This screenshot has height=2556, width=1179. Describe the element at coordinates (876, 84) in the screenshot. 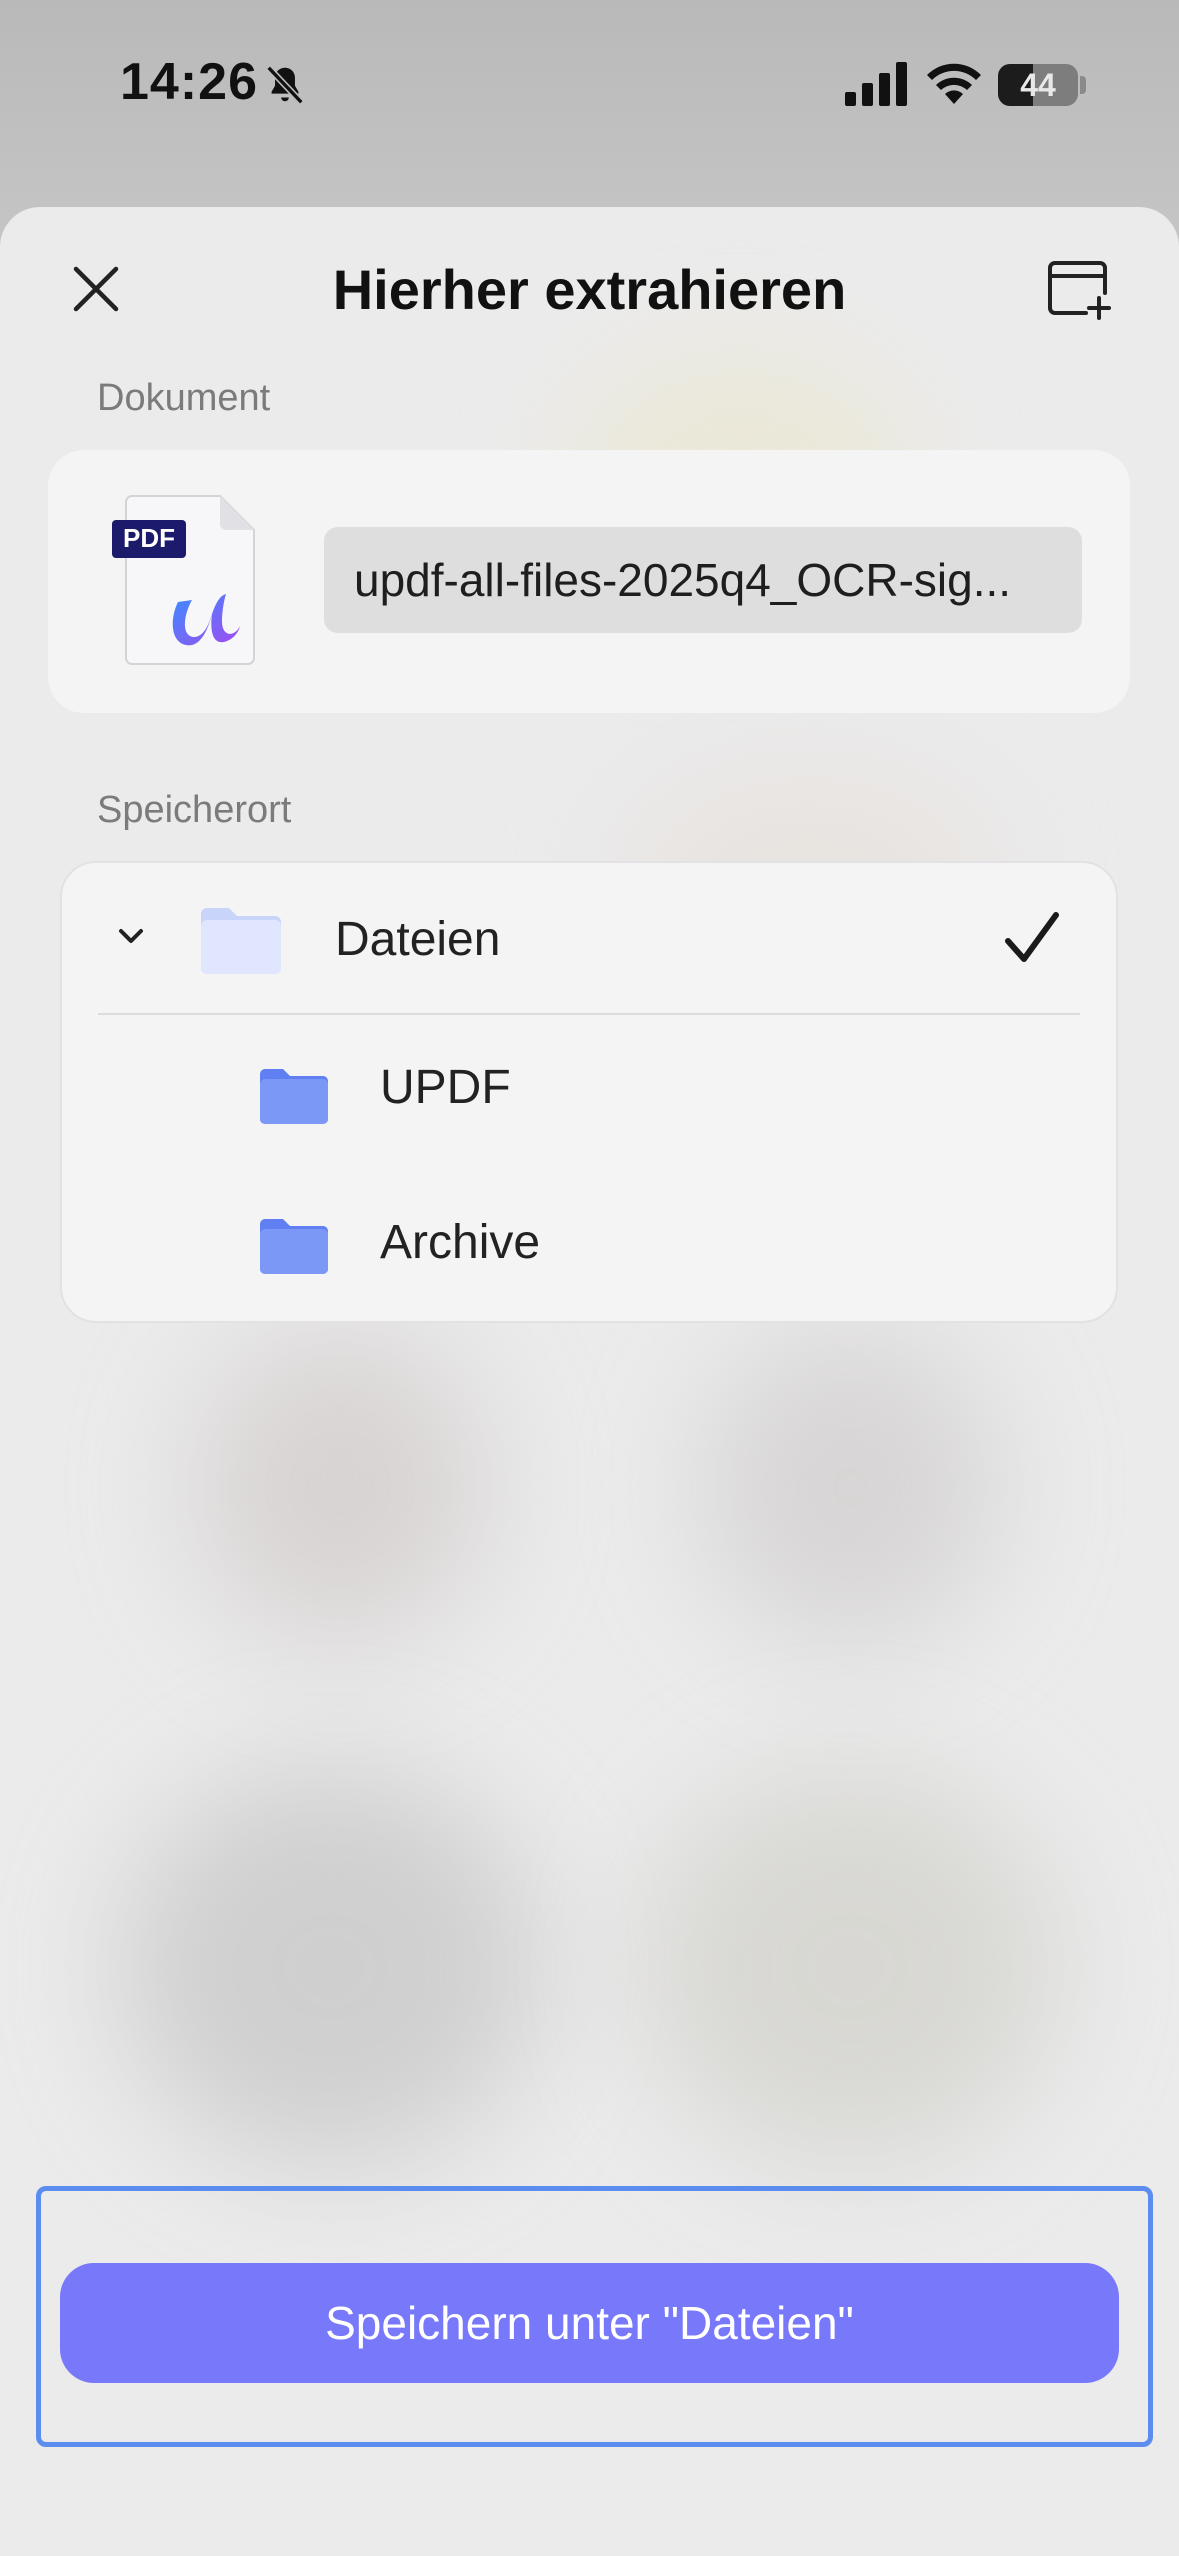

I see `cellular-signal-icon` at that location.